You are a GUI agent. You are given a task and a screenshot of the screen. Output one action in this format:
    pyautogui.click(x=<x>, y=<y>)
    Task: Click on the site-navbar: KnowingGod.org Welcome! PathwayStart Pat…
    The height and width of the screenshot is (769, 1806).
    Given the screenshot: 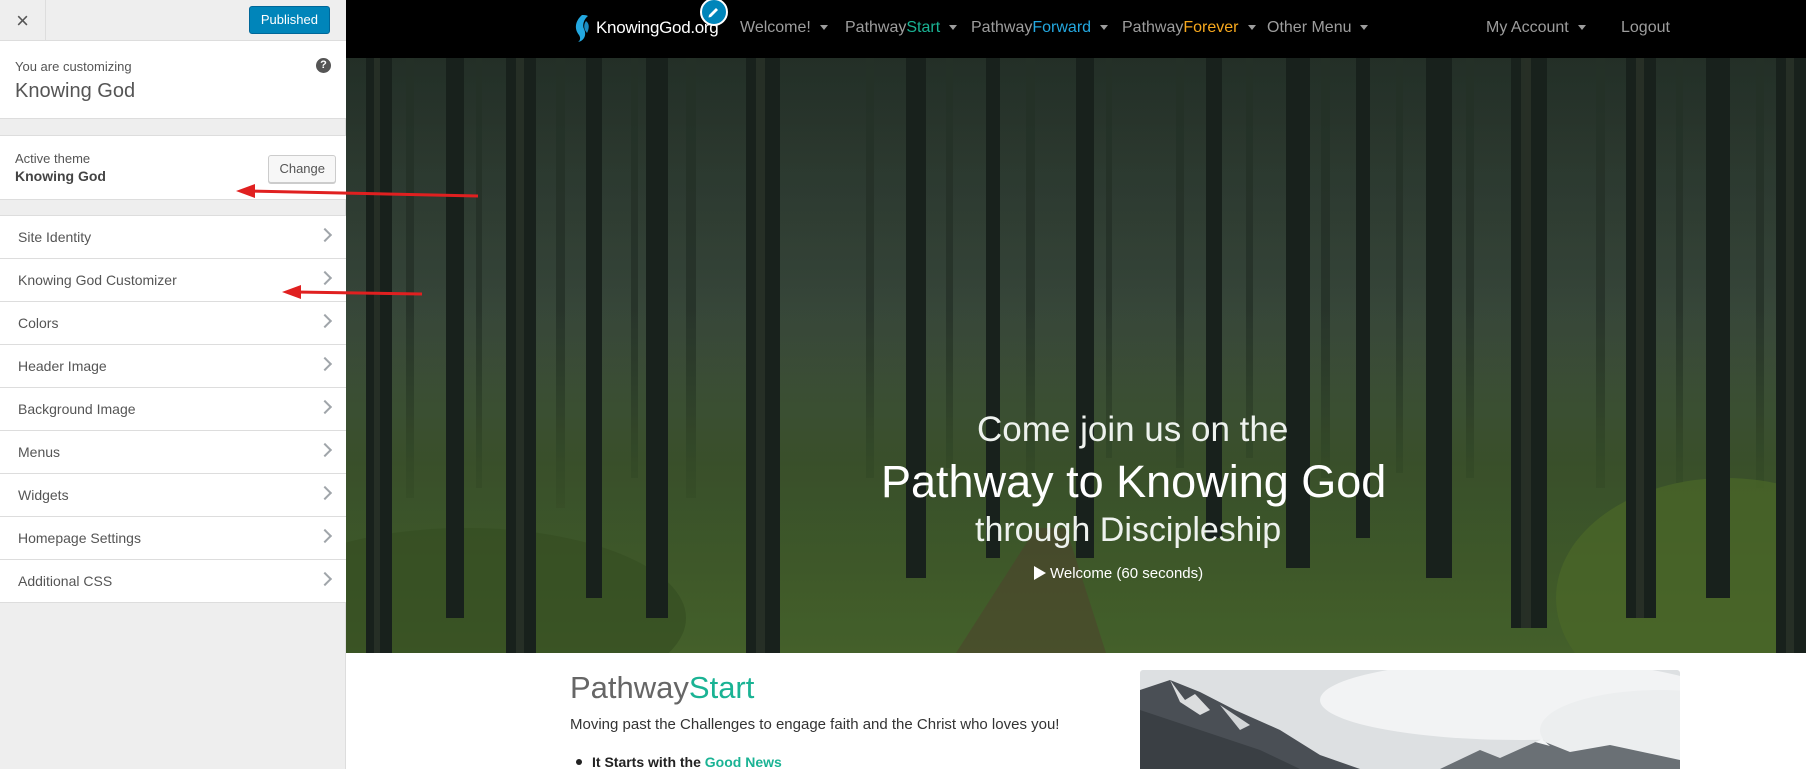 What is the action you would take?
    pyautogui.click(x=1076, y=29)
    